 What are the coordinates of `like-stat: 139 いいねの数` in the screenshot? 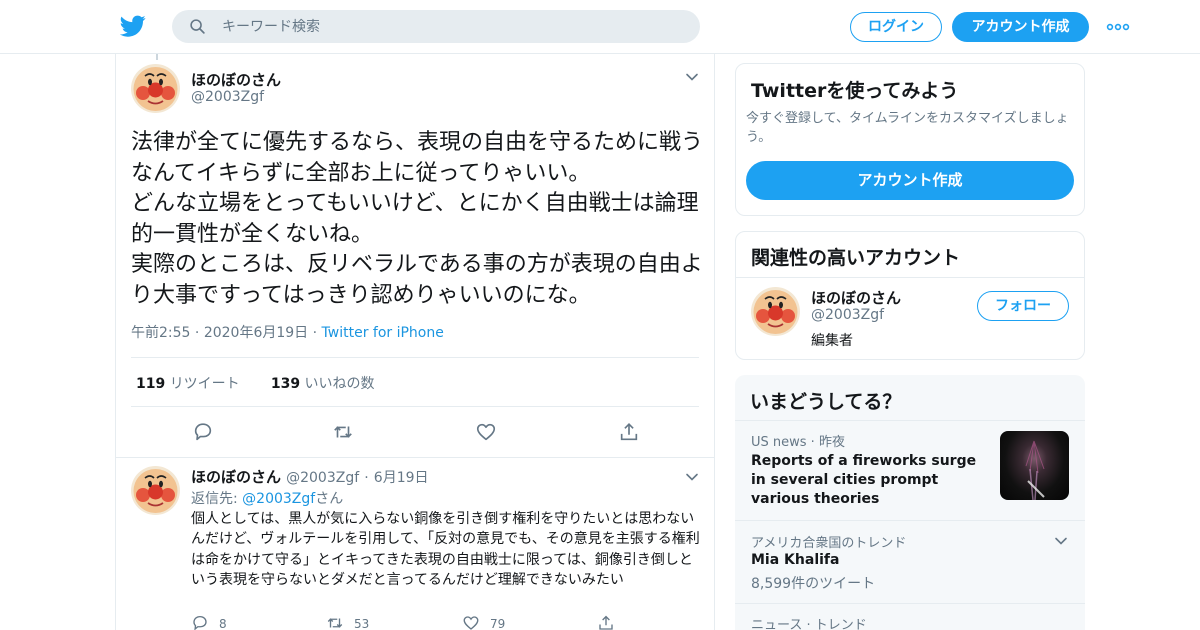 It's located at (323, 384).